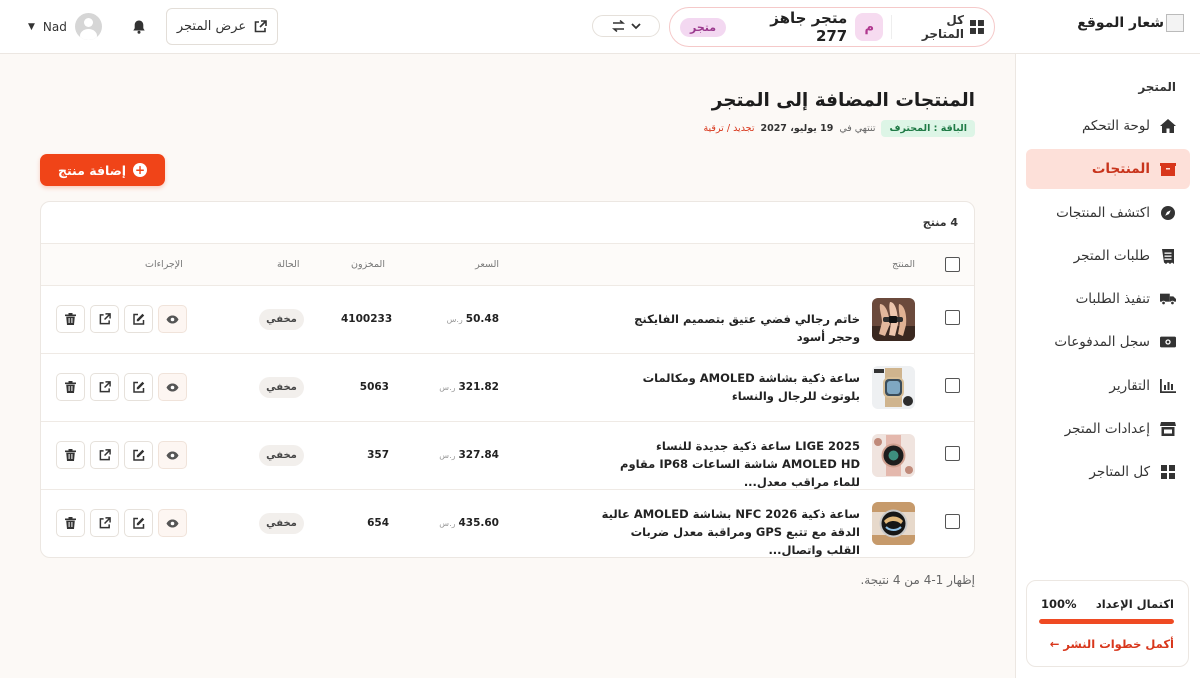 The width and height of the screenshot is (1200, 678). What do you see at coordinates (809, 27) in the screenshot?
I see `store-name: متجر جاهز 277` at bounding box center [809, 27].